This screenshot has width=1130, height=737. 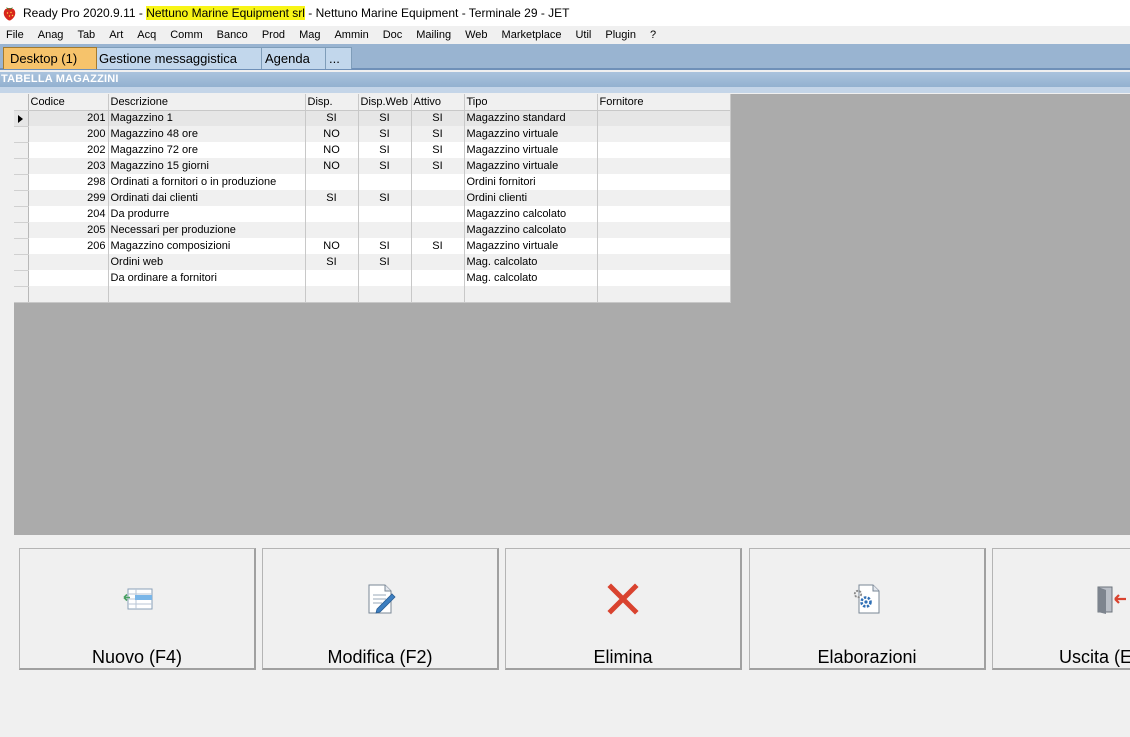 I want to click on column-header-fornitore: Fornitore, so click(x=664, y=102).